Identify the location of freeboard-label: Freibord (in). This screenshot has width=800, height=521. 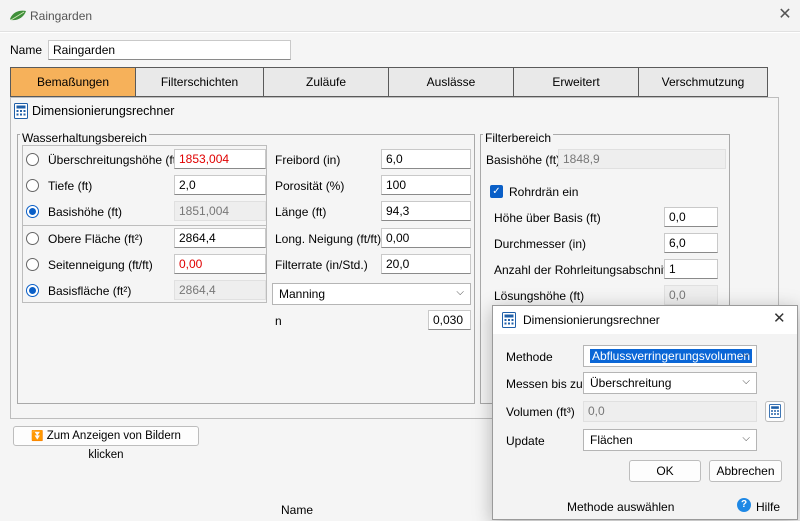
(308, 160).